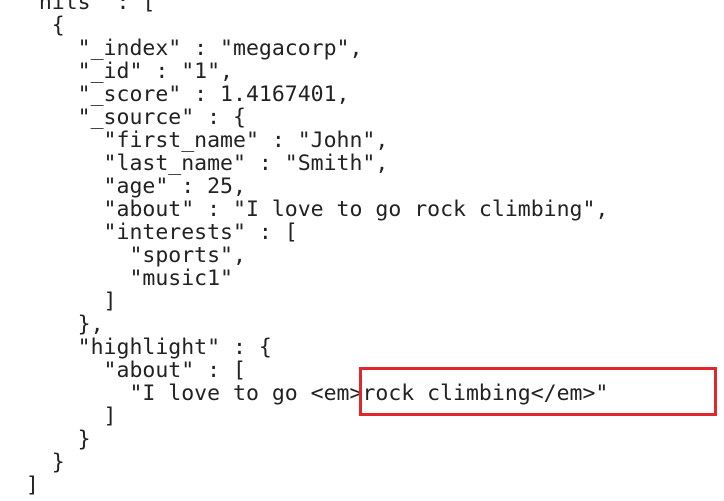 Image resolution: width=724 pixels, height=501 pixels. Describe the element at coordinates (58, 301) in the screenshot. I see `code-line-interests-close: ]` at that location.